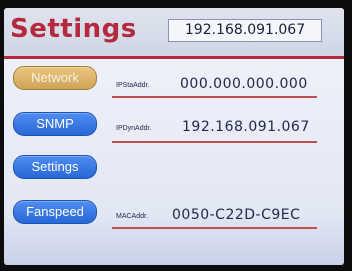 This screenshot has height=271, width=352. What do you see at coordinates (236, 215) in the screenshot?
I see `mac-value: 0050-C22D-C9EC` at bounding box center [236, 215].